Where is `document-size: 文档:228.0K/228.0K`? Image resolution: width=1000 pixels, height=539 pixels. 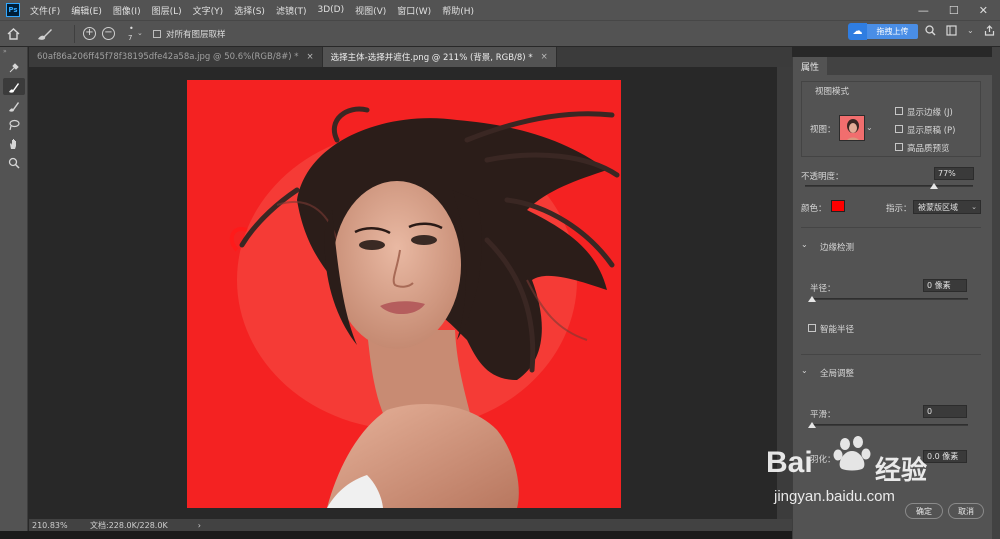
document-size: 文档:228.0K/228.0K is located at coordinates (129, 525).